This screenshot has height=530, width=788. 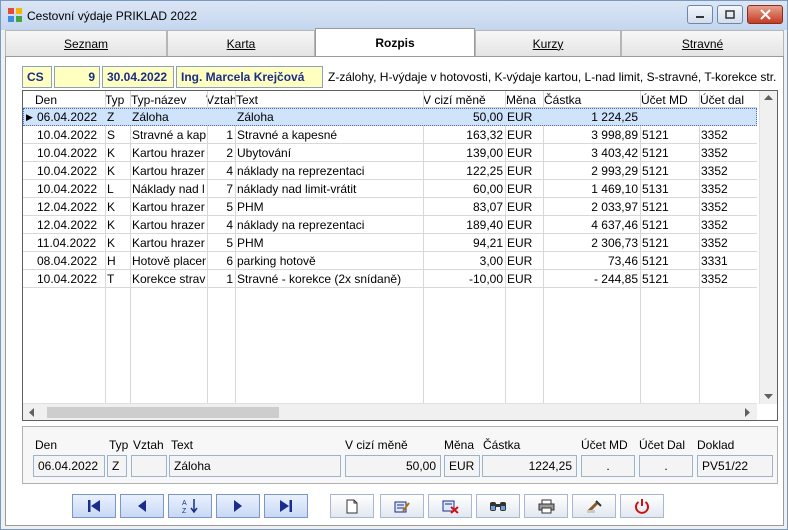 What do you see at coordinates (221, 207) in the screenshot?
I see `cell-vztah: 5` at bounding box center [221, 207].